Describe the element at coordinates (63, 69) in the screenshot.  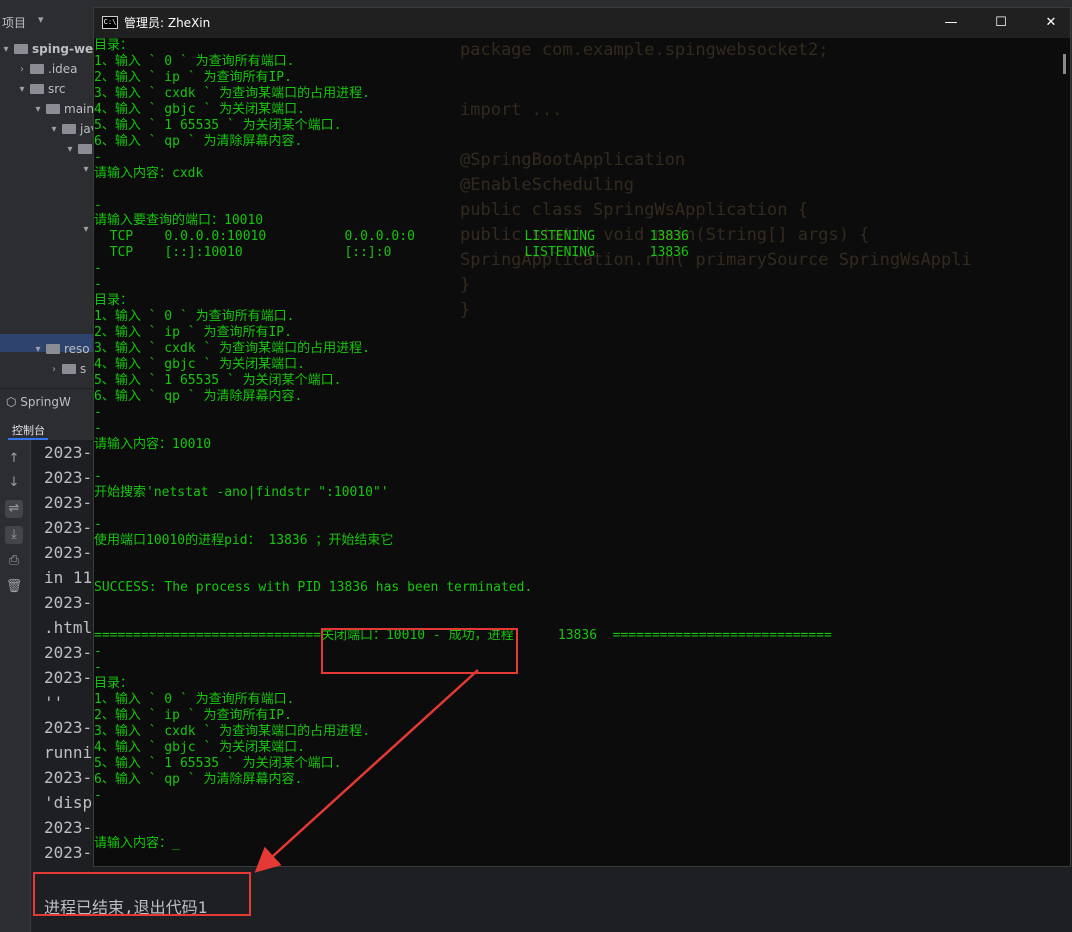
I see `tree-item-label: .idea` at that location.